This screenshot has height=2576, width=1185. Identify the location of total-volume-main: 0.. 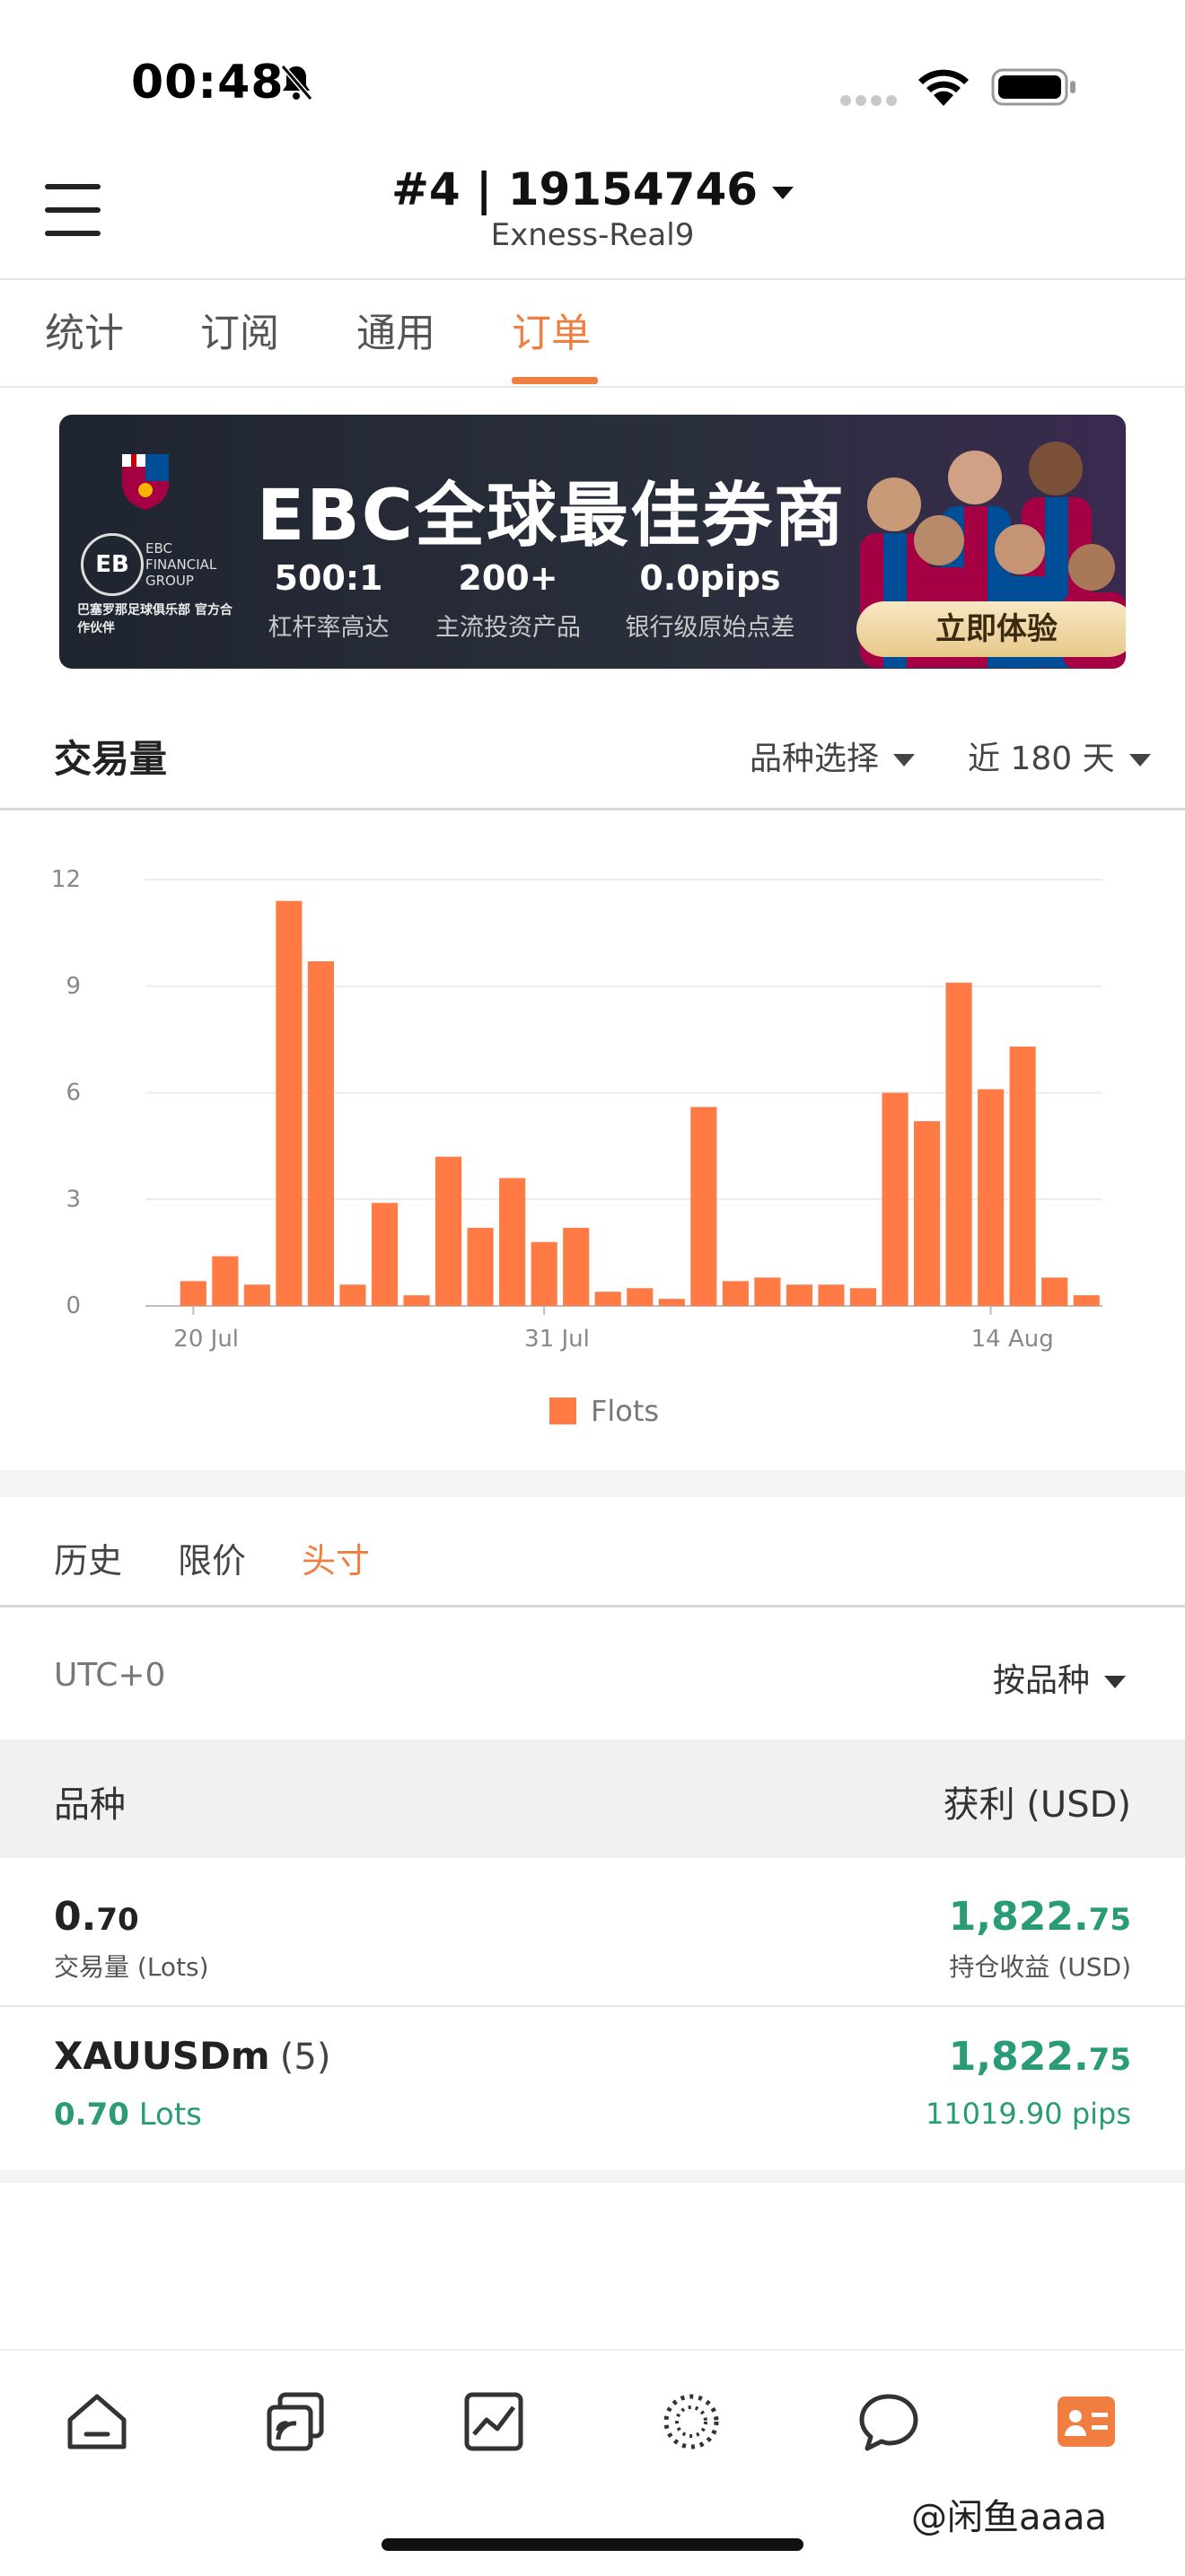
(75, 1917).